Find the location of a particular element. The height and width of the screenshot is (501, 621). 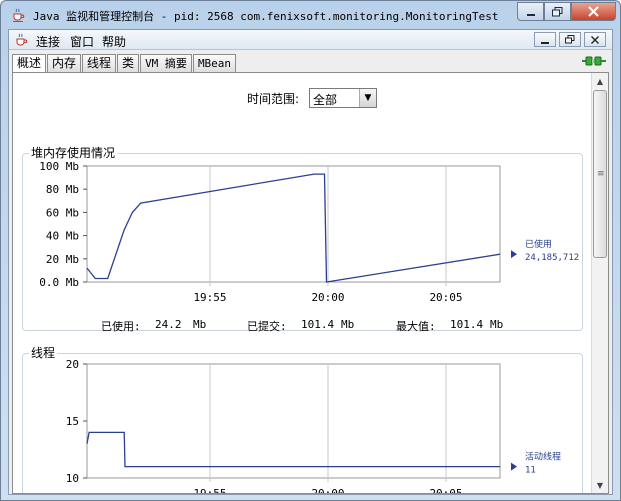

scroll-down-icon: ▼ is located at coordinates (600, 485).